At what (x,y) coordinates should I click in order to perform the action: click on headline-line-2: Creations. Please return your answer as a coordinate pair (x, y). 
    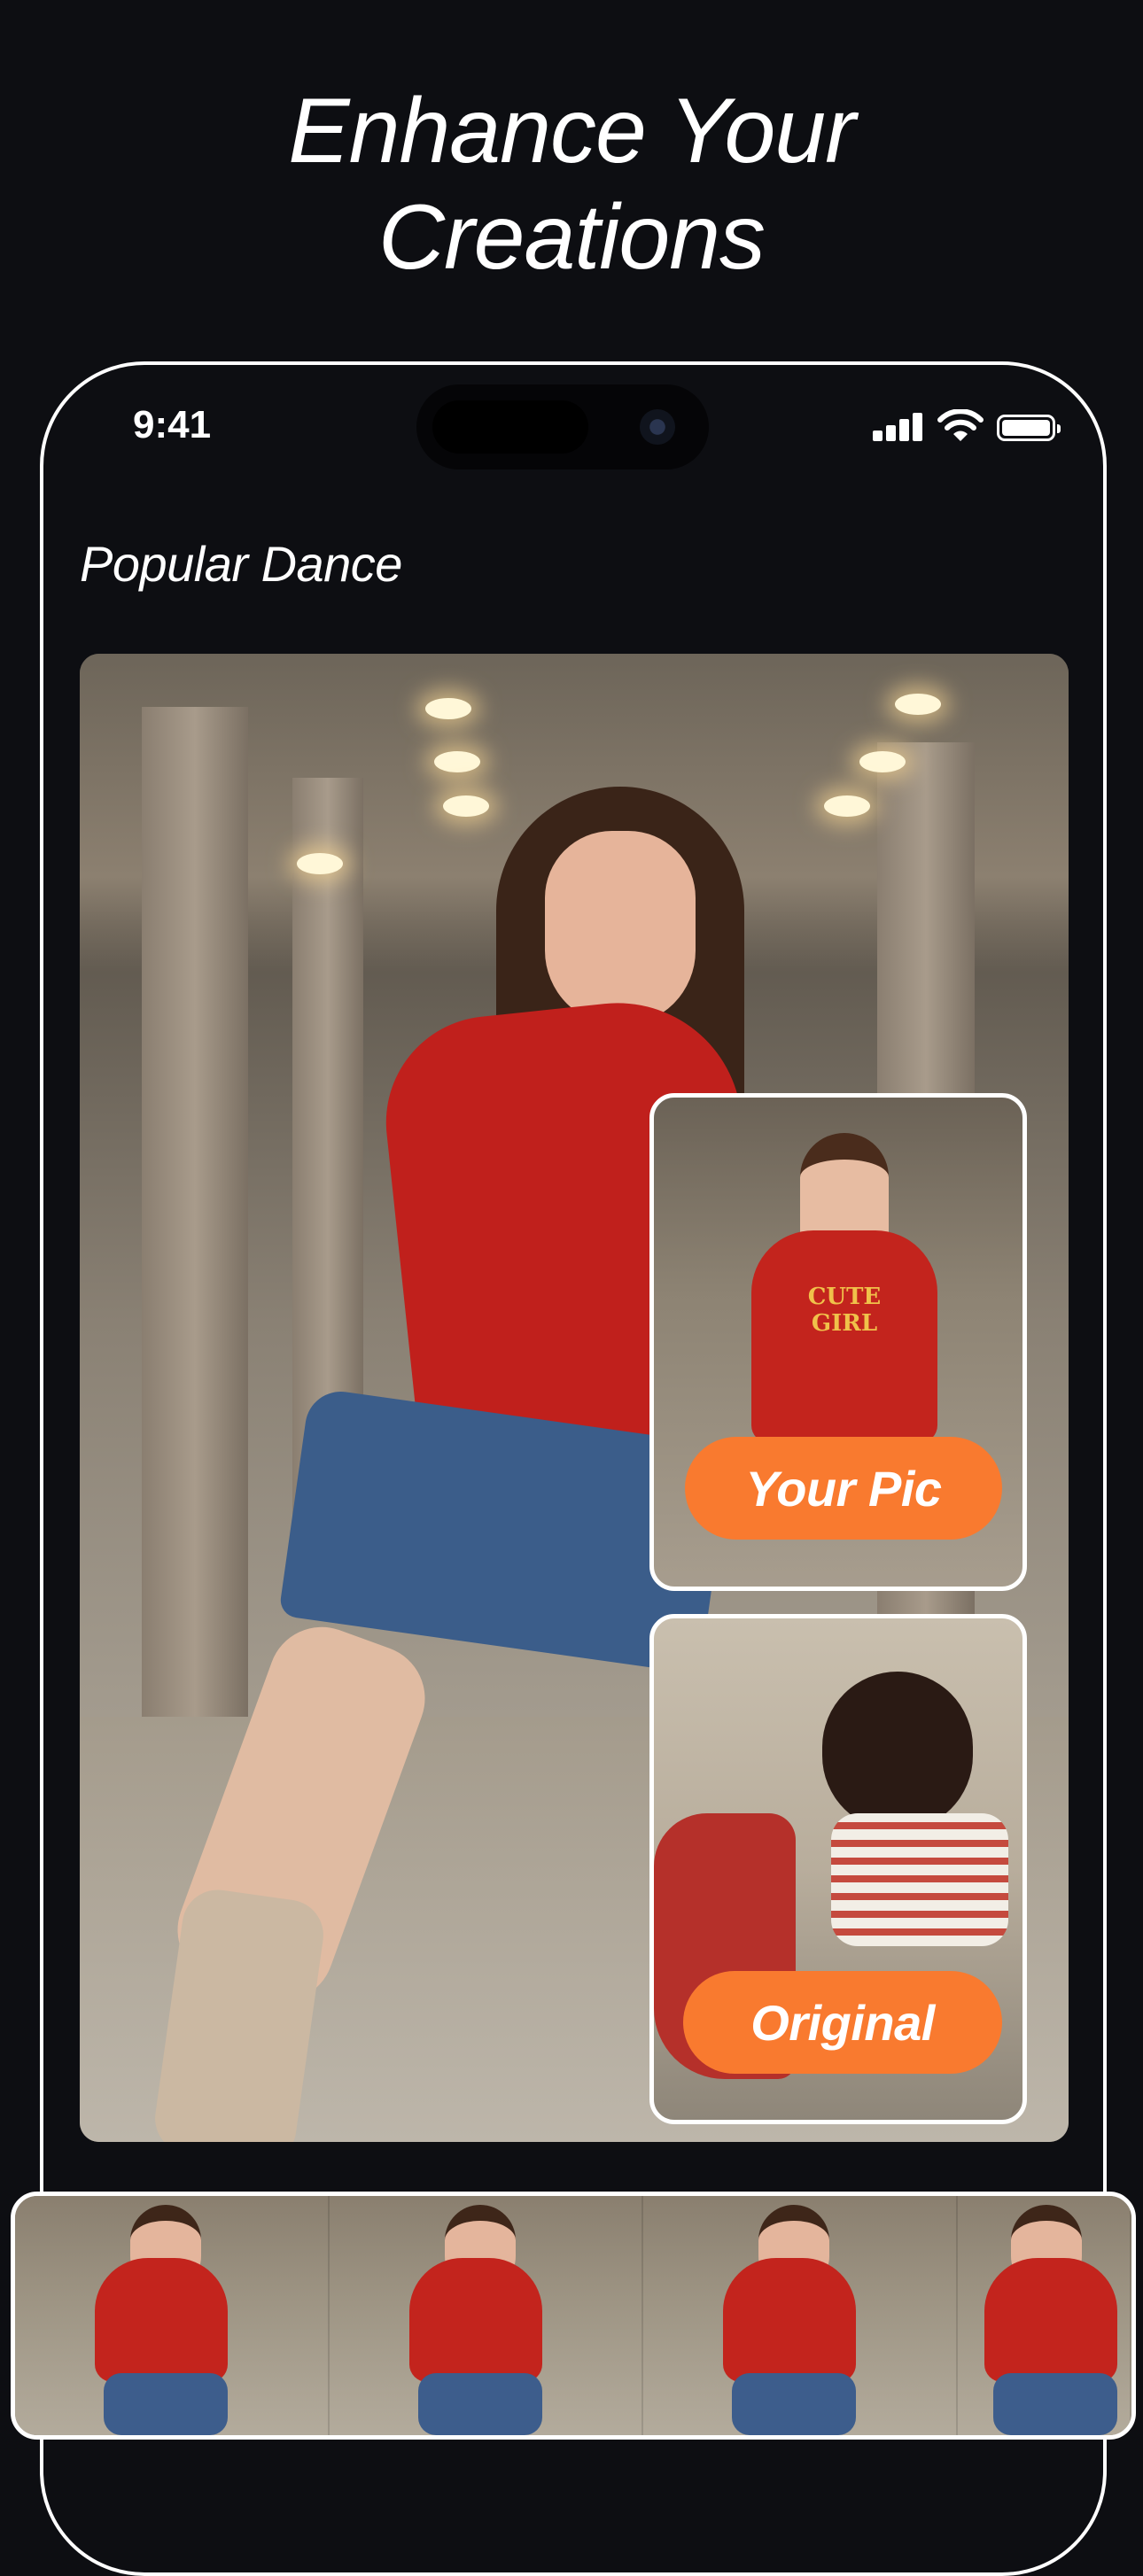
    Looking at the image, I should click on (571, 237).